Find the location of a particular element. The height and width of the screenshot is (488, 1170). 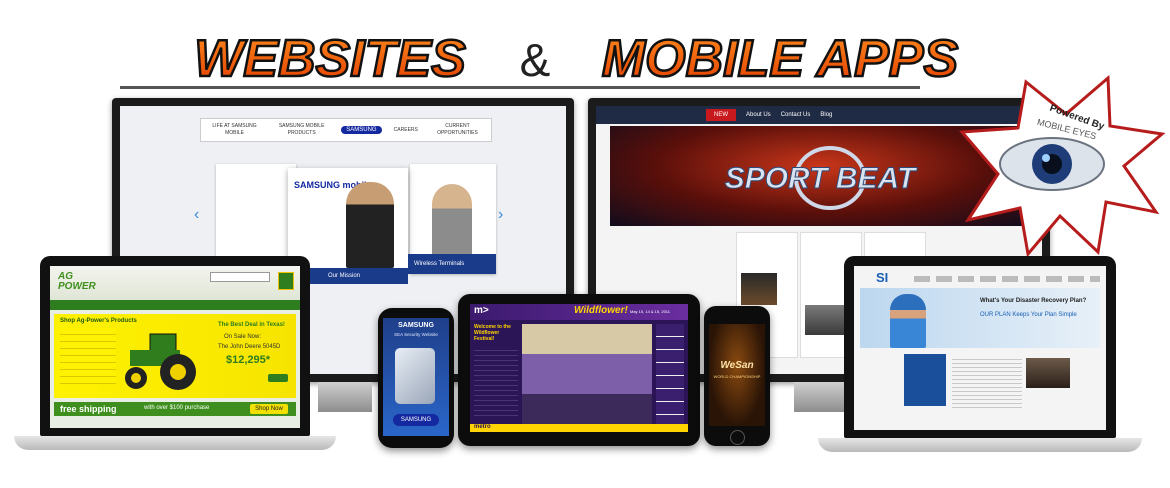

nav-about: About Us is located at coordinates (758, 115).